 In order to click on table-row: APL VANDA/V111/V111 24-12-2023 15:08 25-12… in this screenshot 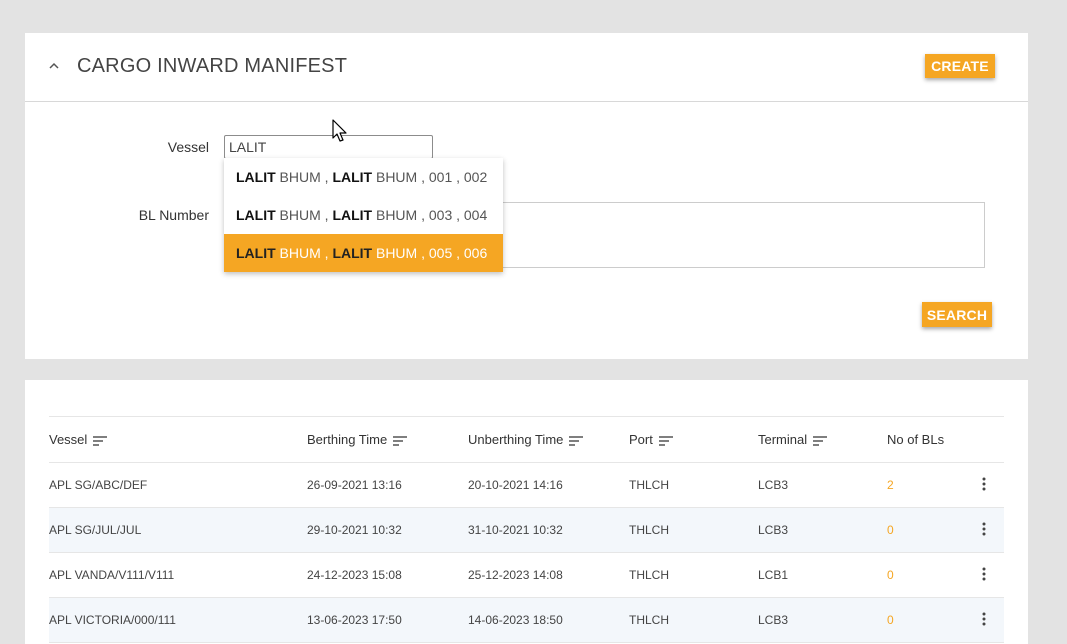, I will do `click(526, 575)`.